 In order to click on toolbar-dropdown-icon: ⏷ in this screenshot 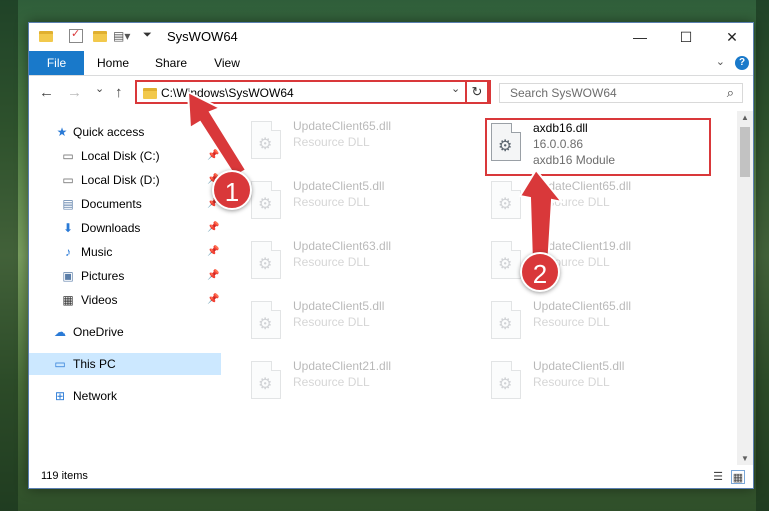, I will do `click(147, 37)`.